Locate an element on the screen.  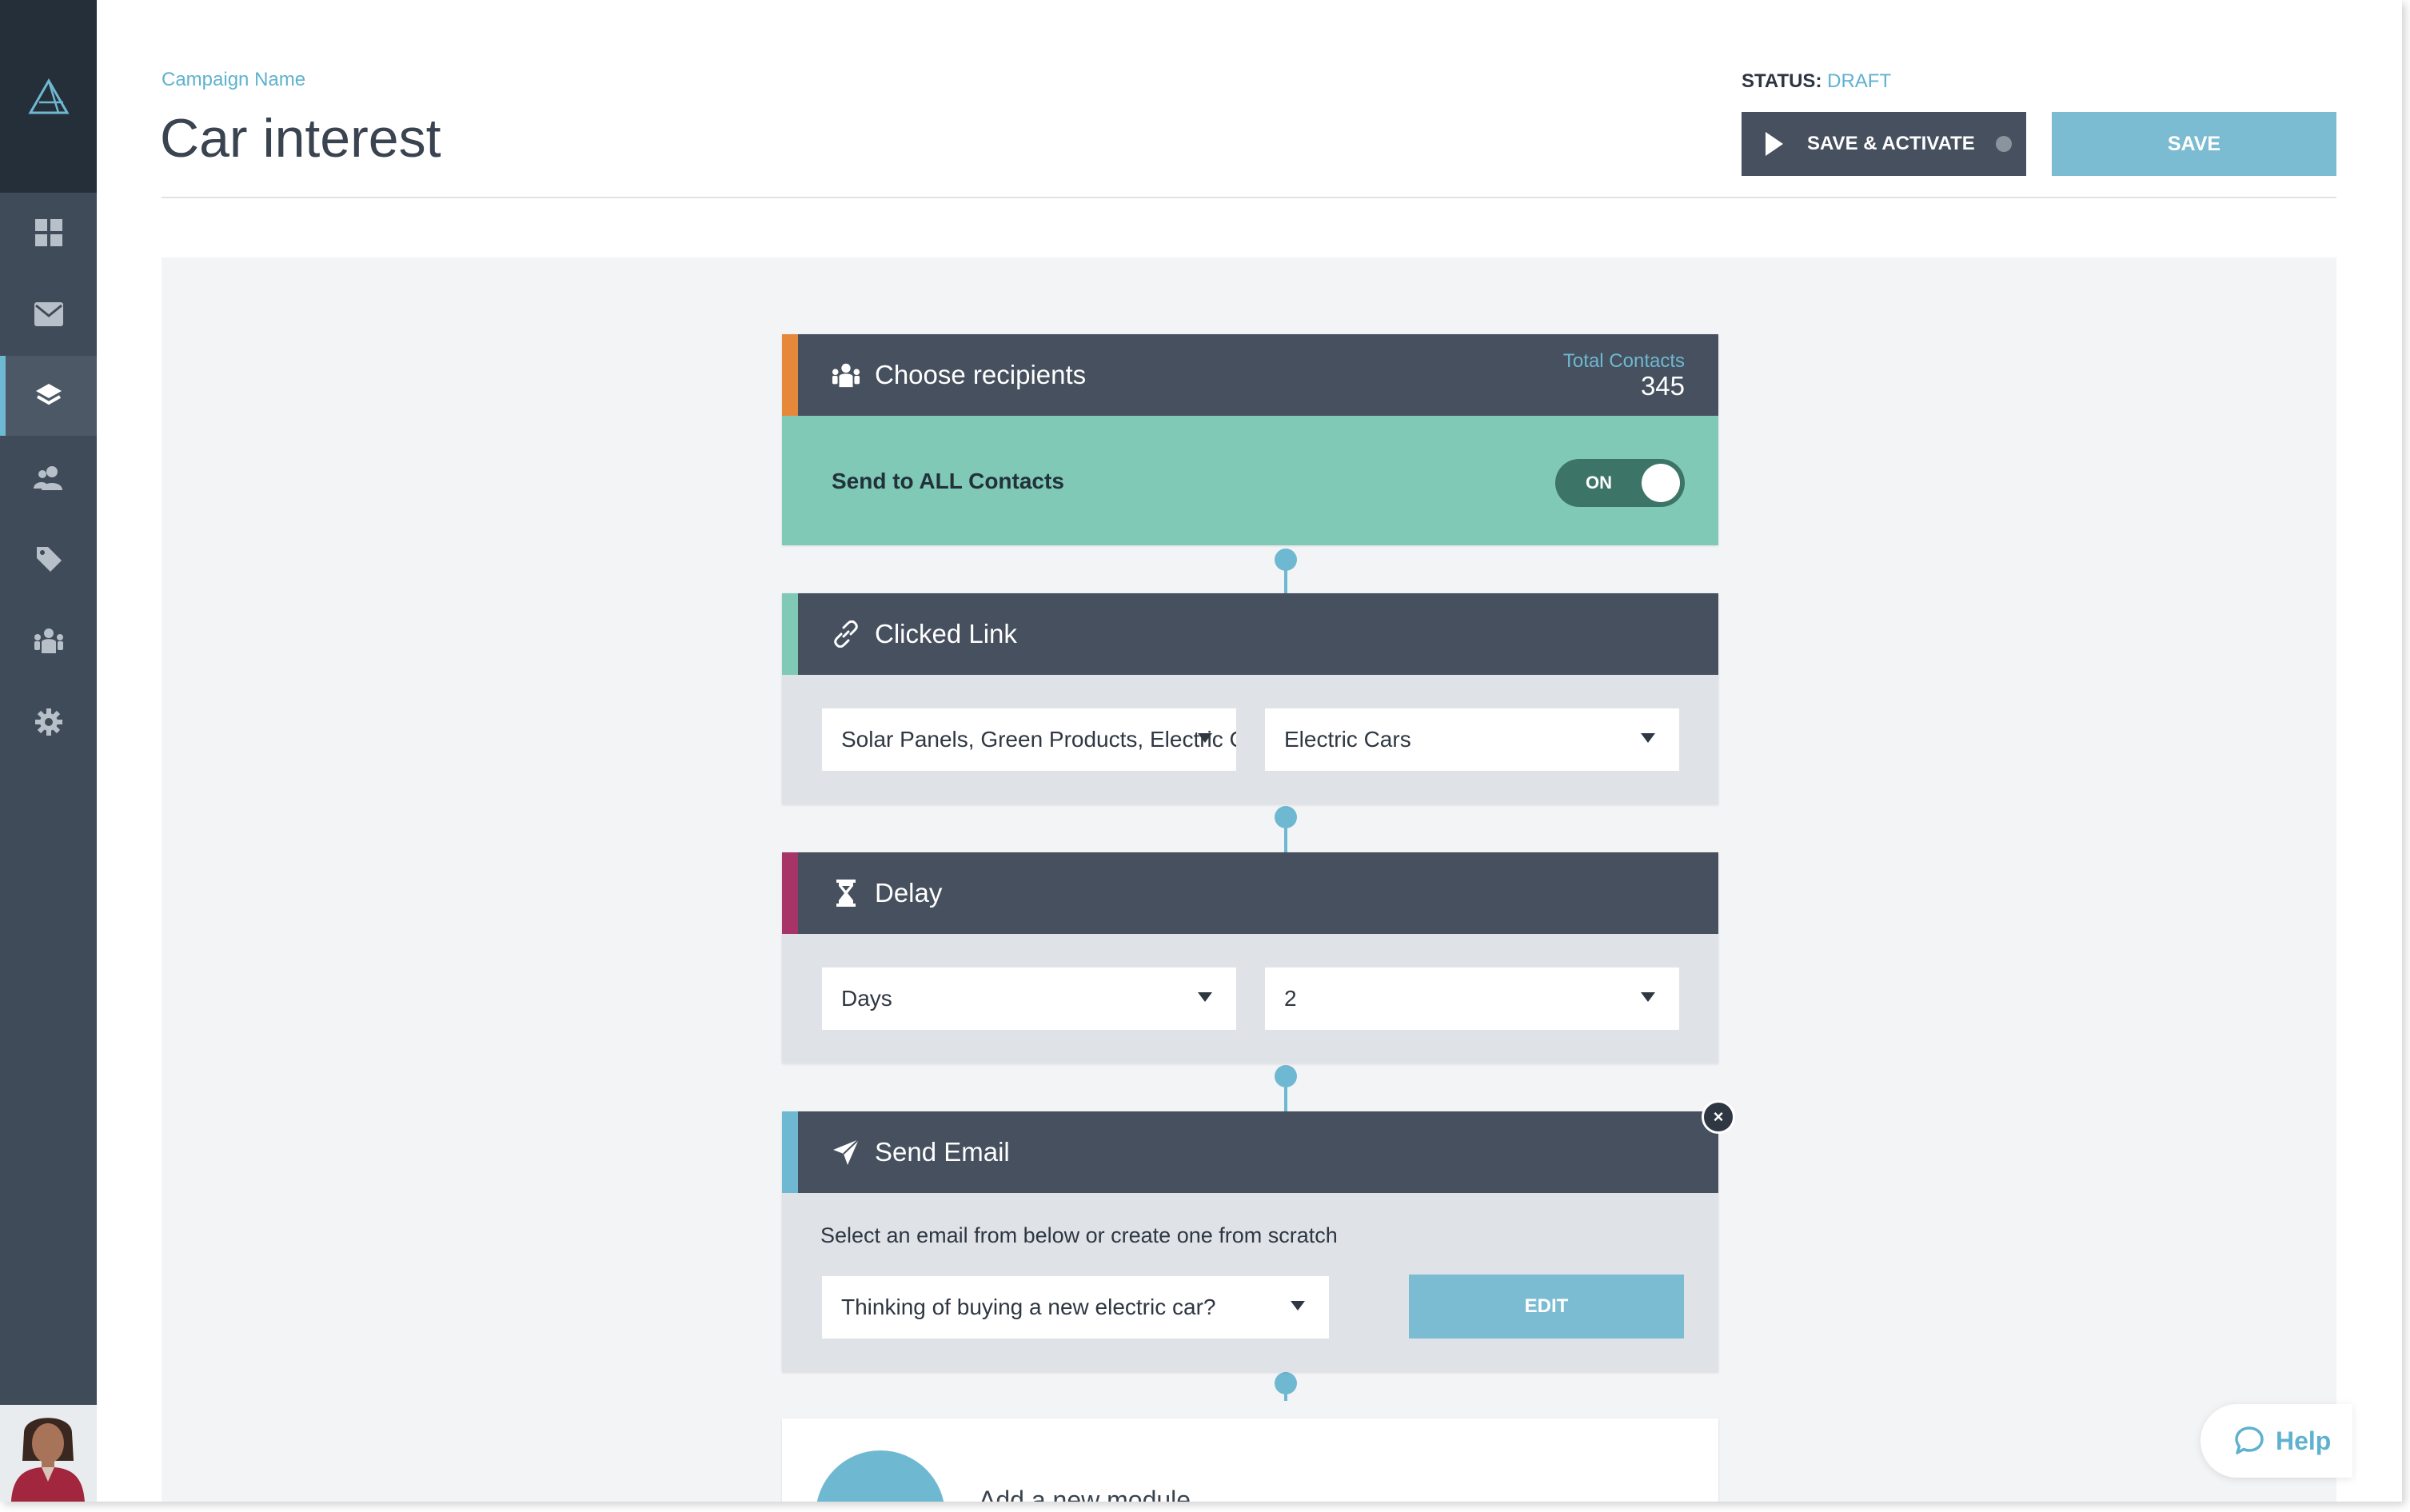
layers-icon is located at coordinates (48, 394).